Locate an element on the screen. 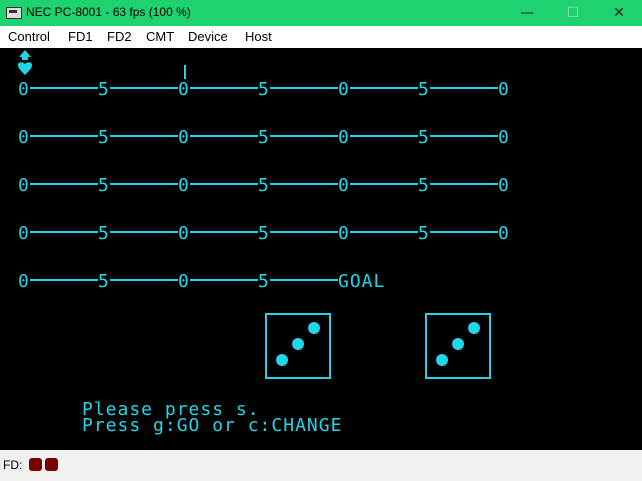  menu-fd1: FD1 is located at coordinates (80, 36).